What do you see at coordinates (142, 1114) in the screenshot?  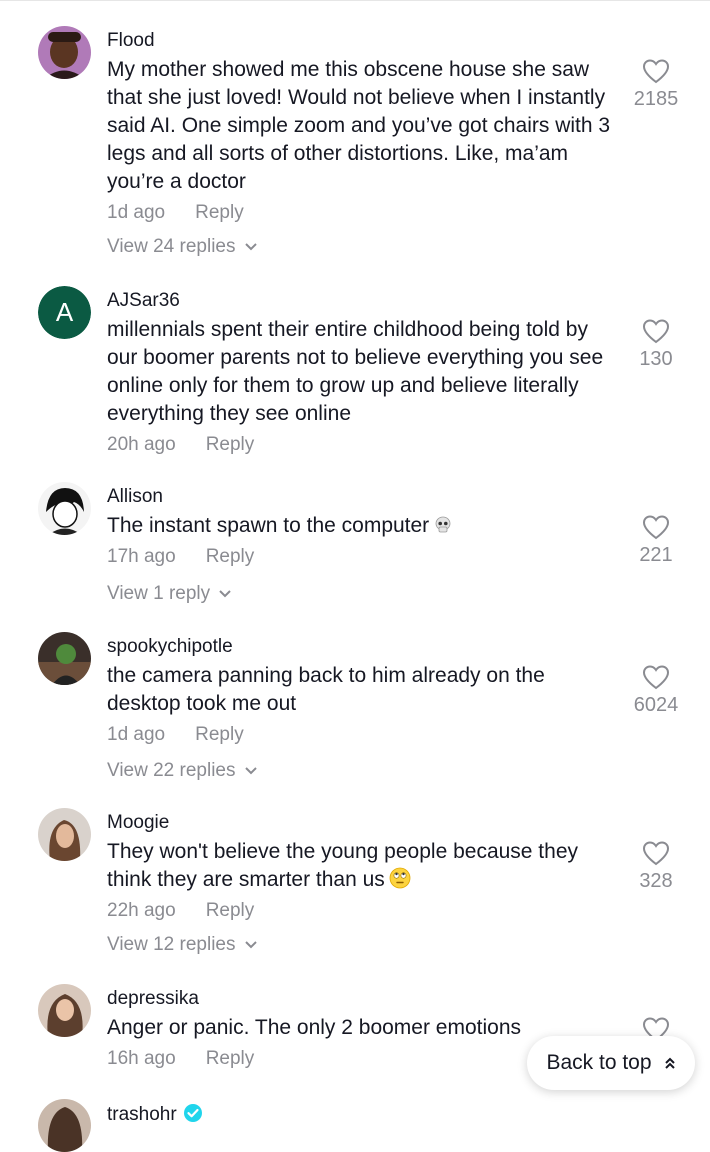 I see `username-text: trashohr` at bounding box center [142, 1114].